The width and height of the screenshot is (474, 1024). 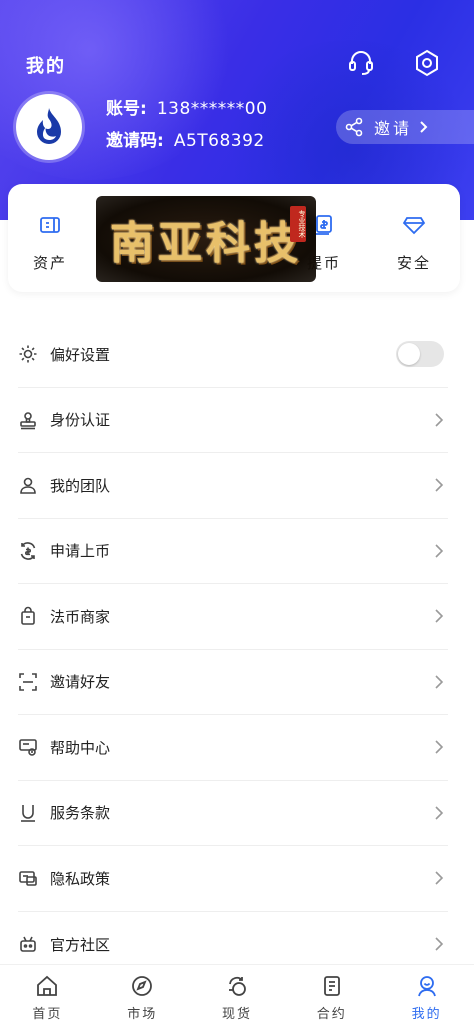 I want to click on coin-cycle-icon, so click(x=28, y=551).